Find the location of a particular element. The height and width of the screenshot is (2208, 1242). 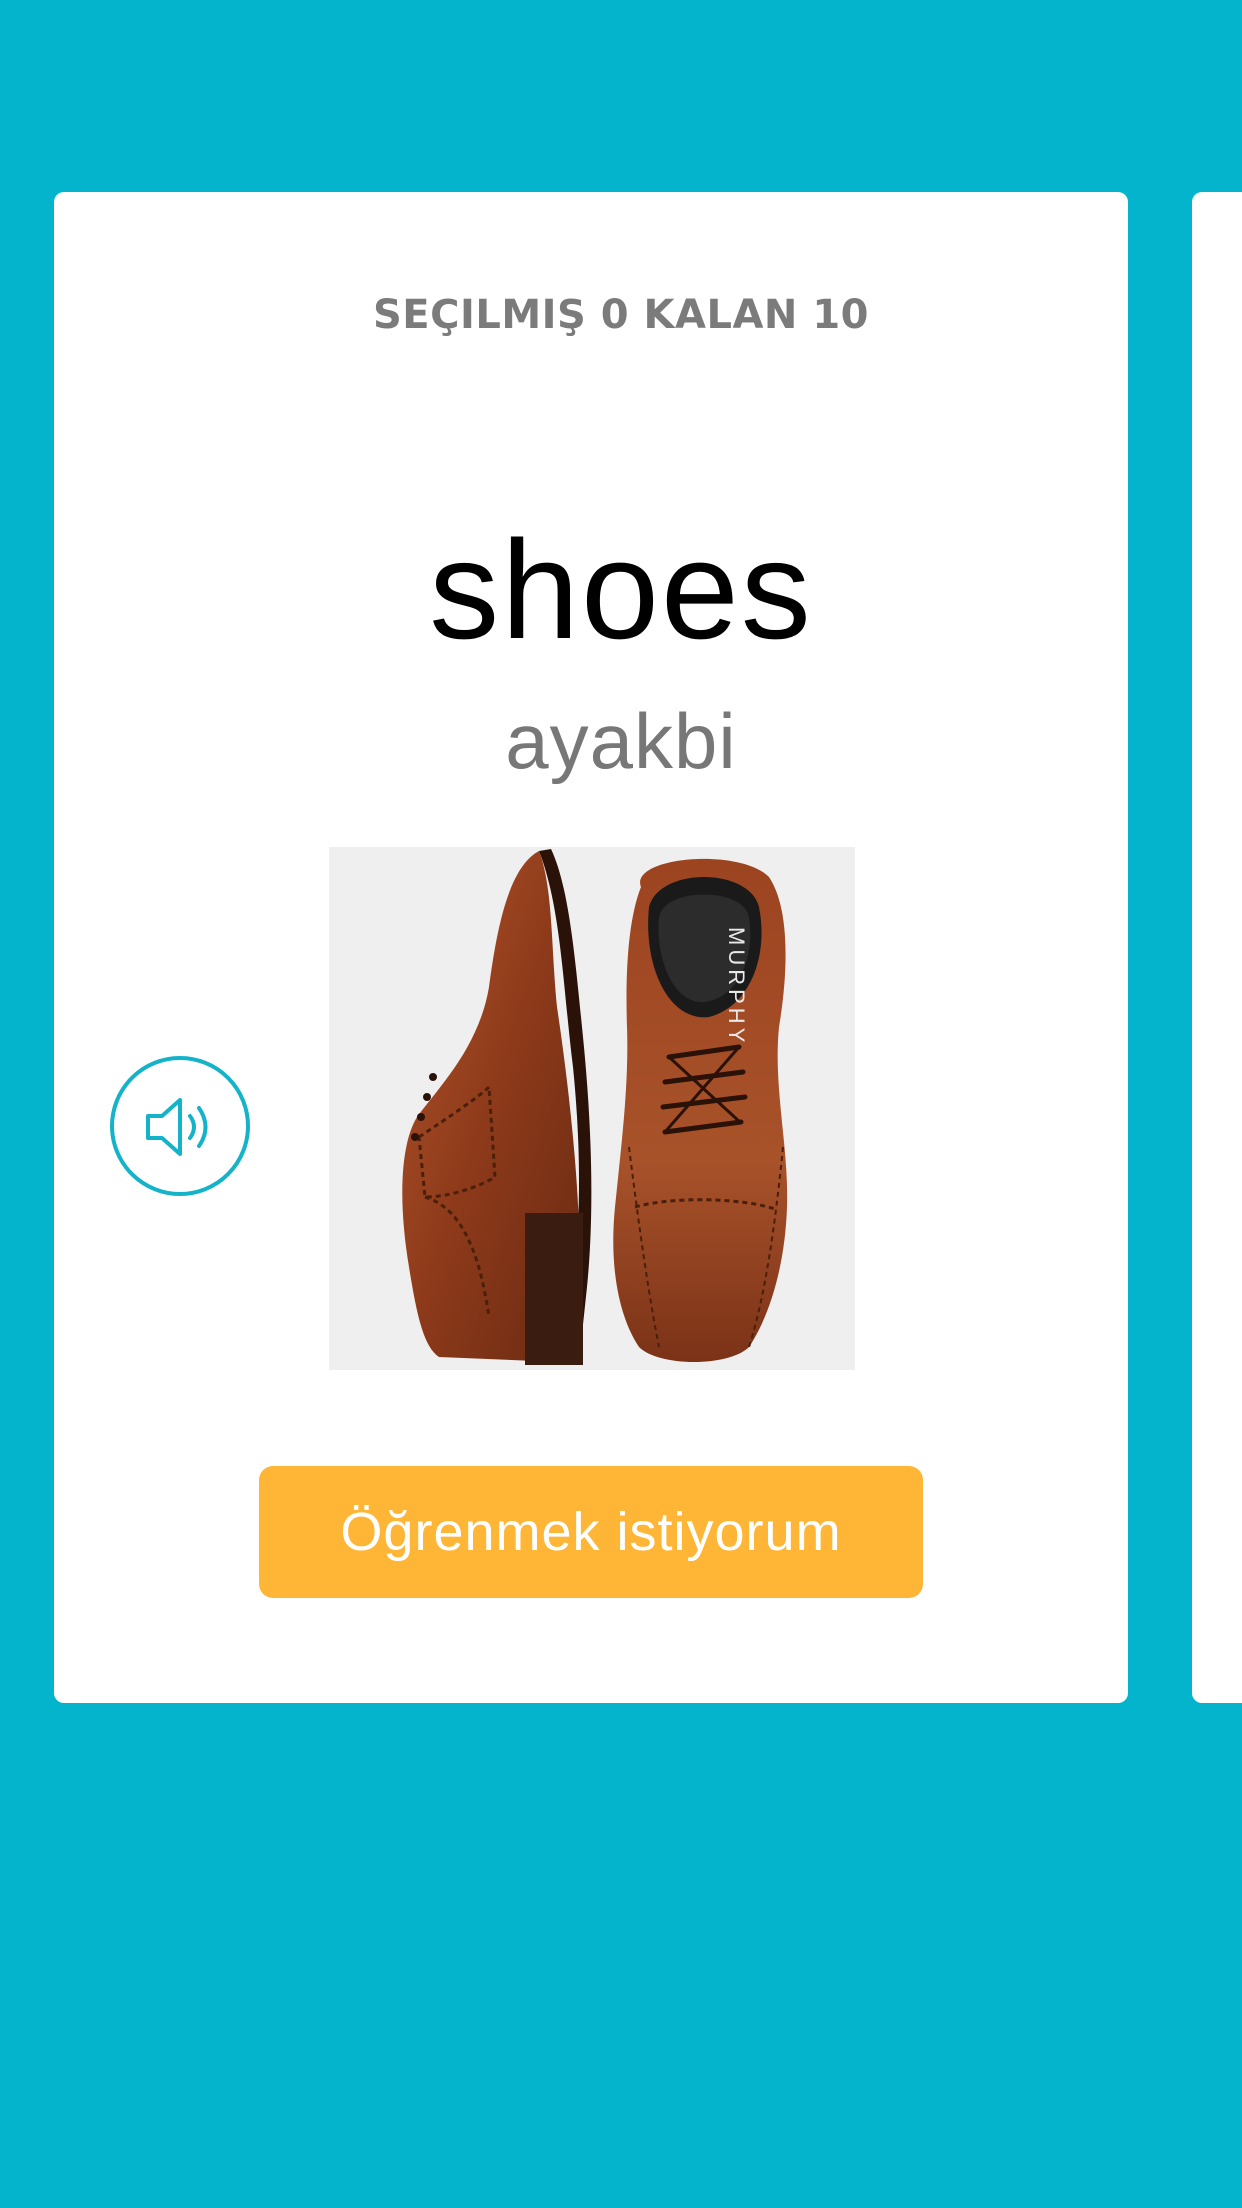

next-flashcard-peek is located at coordinates (1217, 947).